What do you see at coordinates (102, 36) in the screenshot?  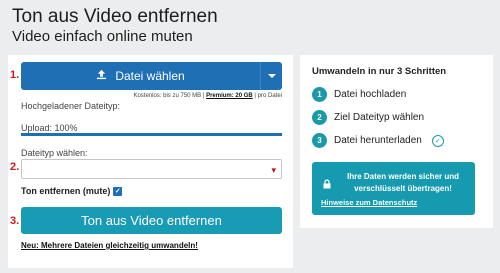 I see `page-subtitle: Video einfach online muten` at bounding box center [102, 36].